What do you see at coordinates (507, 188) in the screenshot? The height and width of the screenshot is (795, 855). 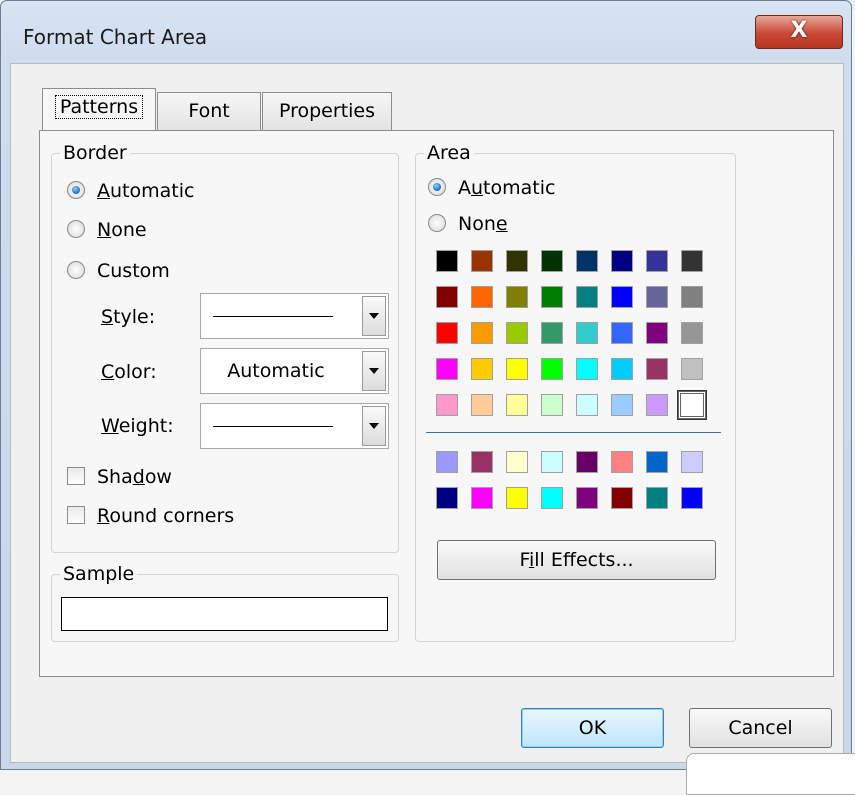 I see `area-automatic-label: Automatic` at bounding box center [507, 188].